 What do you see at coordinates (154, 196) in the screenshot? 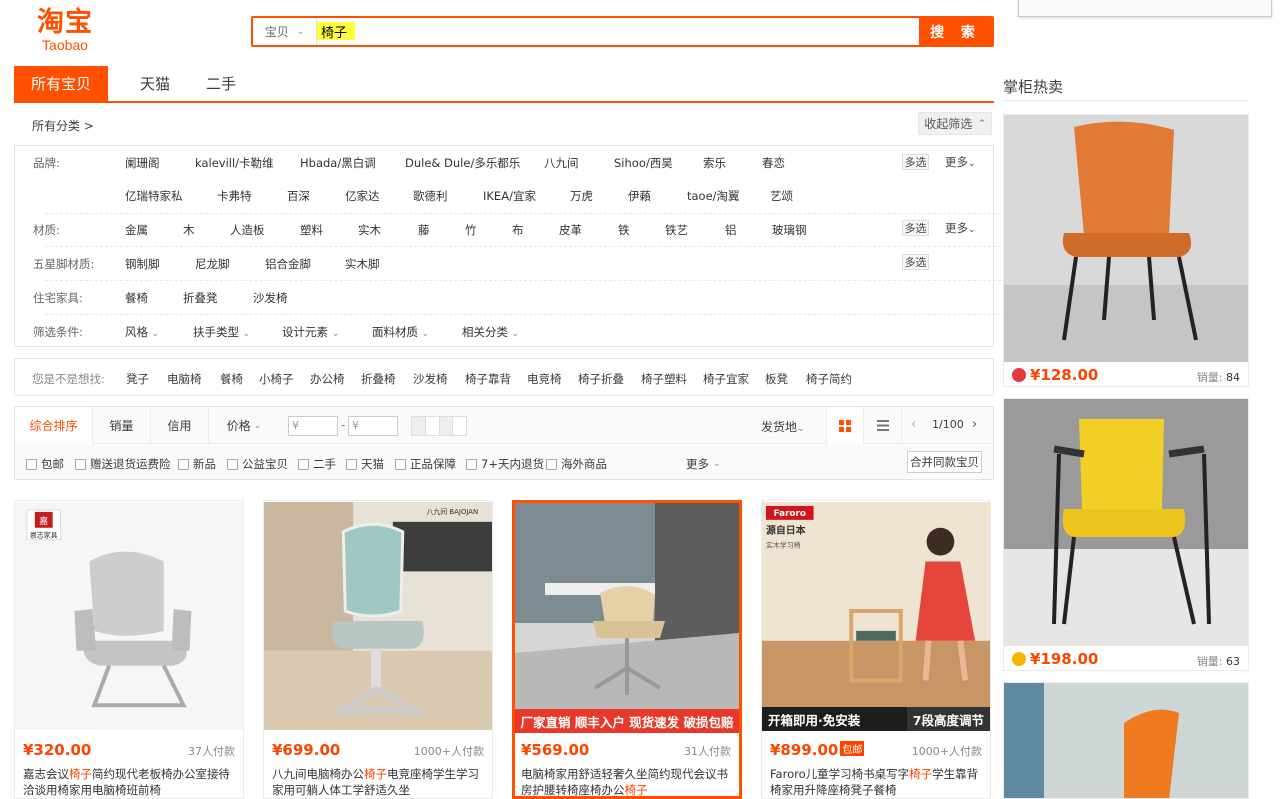
I see `brand-item: 亿瑞特家私` at bounding box center [154, 196].